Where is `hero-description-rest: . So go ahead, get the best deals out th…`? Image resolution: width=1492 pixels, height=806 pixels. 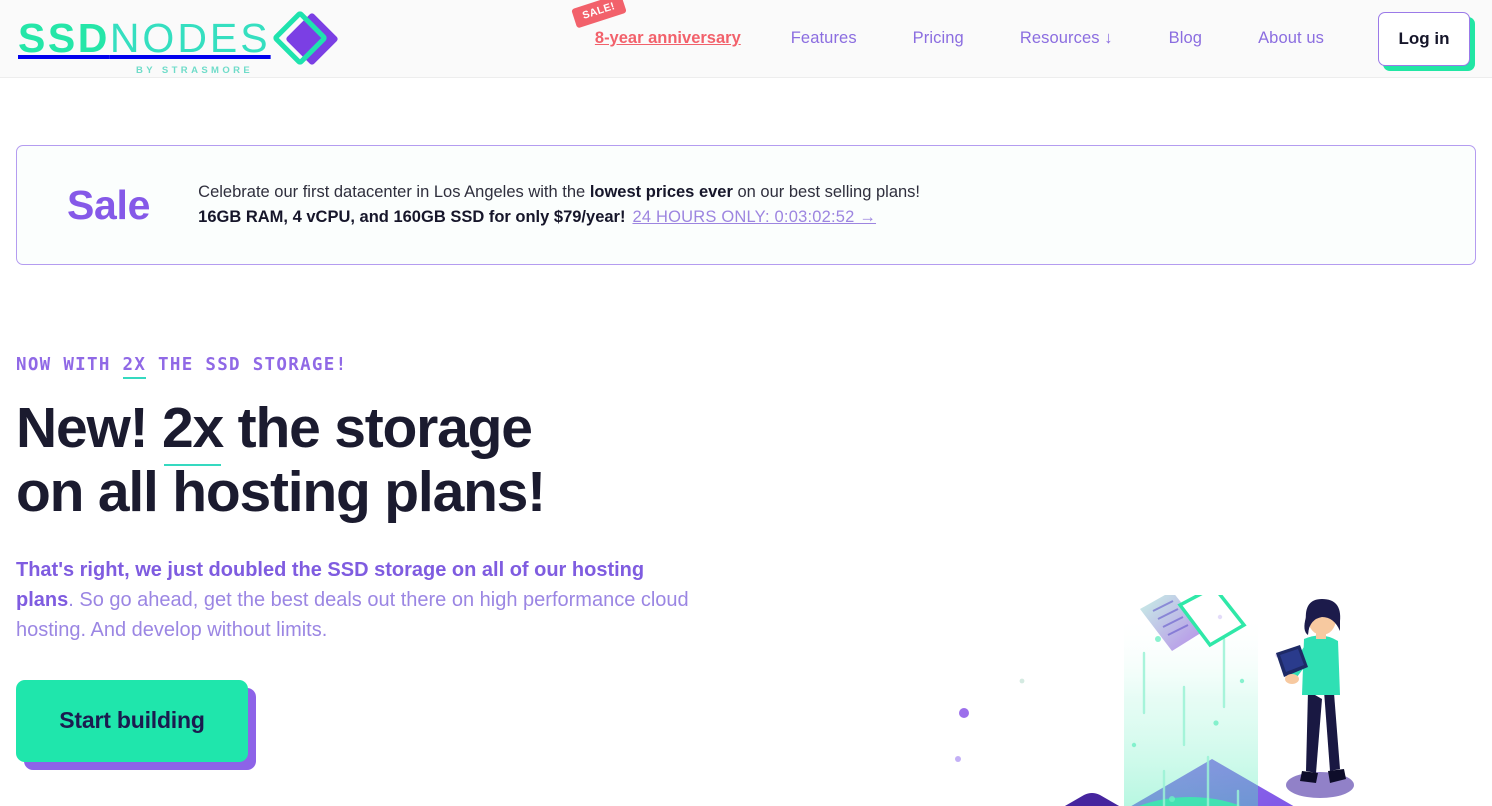
hero-description-rest: . So go ahead, get the best deals out th… is located at coordinates (352, 615).